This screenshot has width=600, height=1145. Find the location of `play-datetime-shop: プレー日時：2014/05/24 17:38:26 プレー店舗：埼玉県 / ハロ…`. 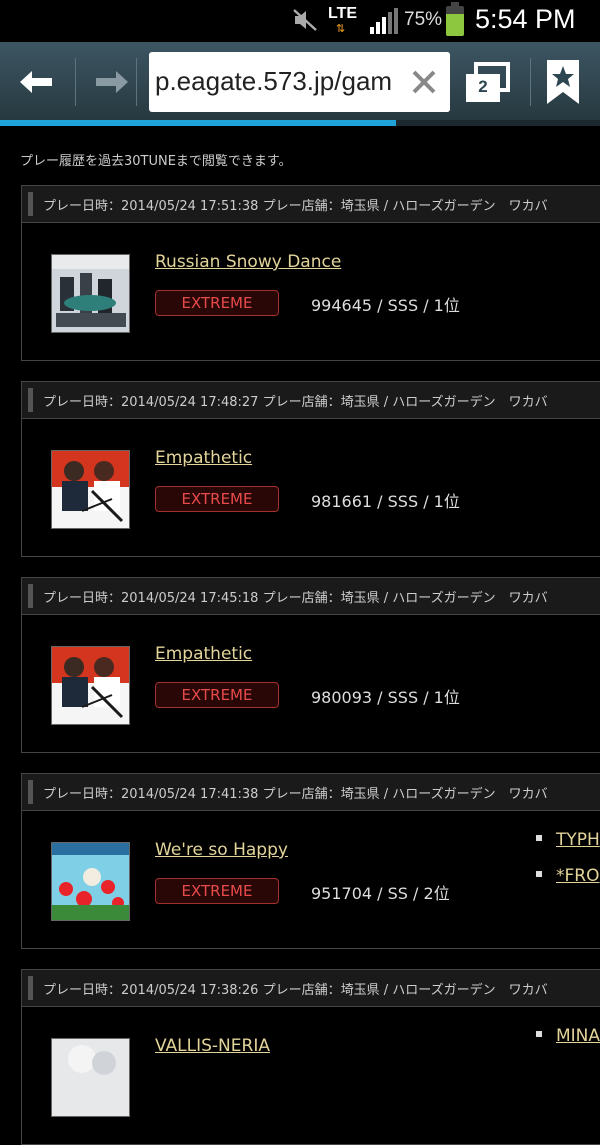

play-datetime-shop: プレー日時：2014/05/24 17:38:26 プレー店舗：埼玉県 / ハロ… is located at coordinates (295, 990).